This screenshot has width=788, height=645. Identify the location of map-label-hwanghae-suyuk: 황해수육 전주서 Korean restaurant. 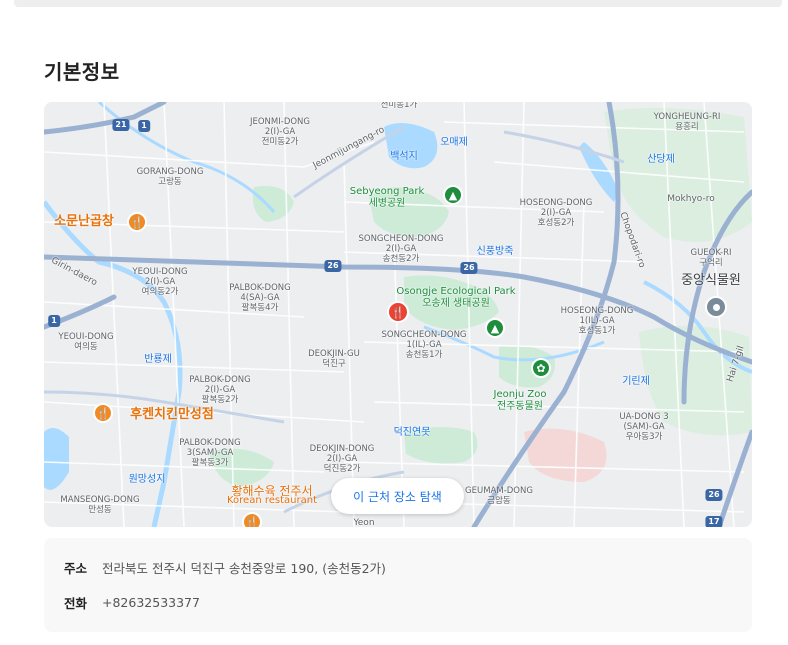
(272, 495).